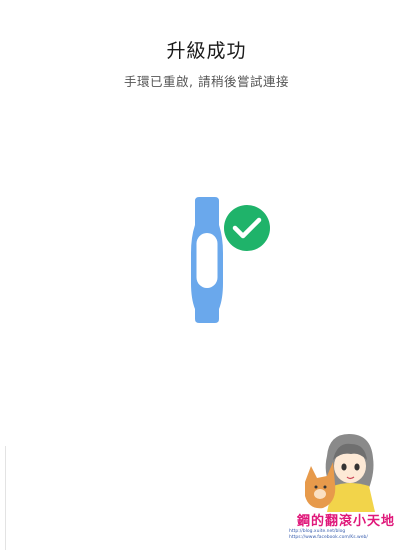 The width and height of the screenshot is (413, 550). Describe the element at coordinates (346, 521) in the screenshot. I see `watermark-title: 鋼的翻滾小天地` at that location.